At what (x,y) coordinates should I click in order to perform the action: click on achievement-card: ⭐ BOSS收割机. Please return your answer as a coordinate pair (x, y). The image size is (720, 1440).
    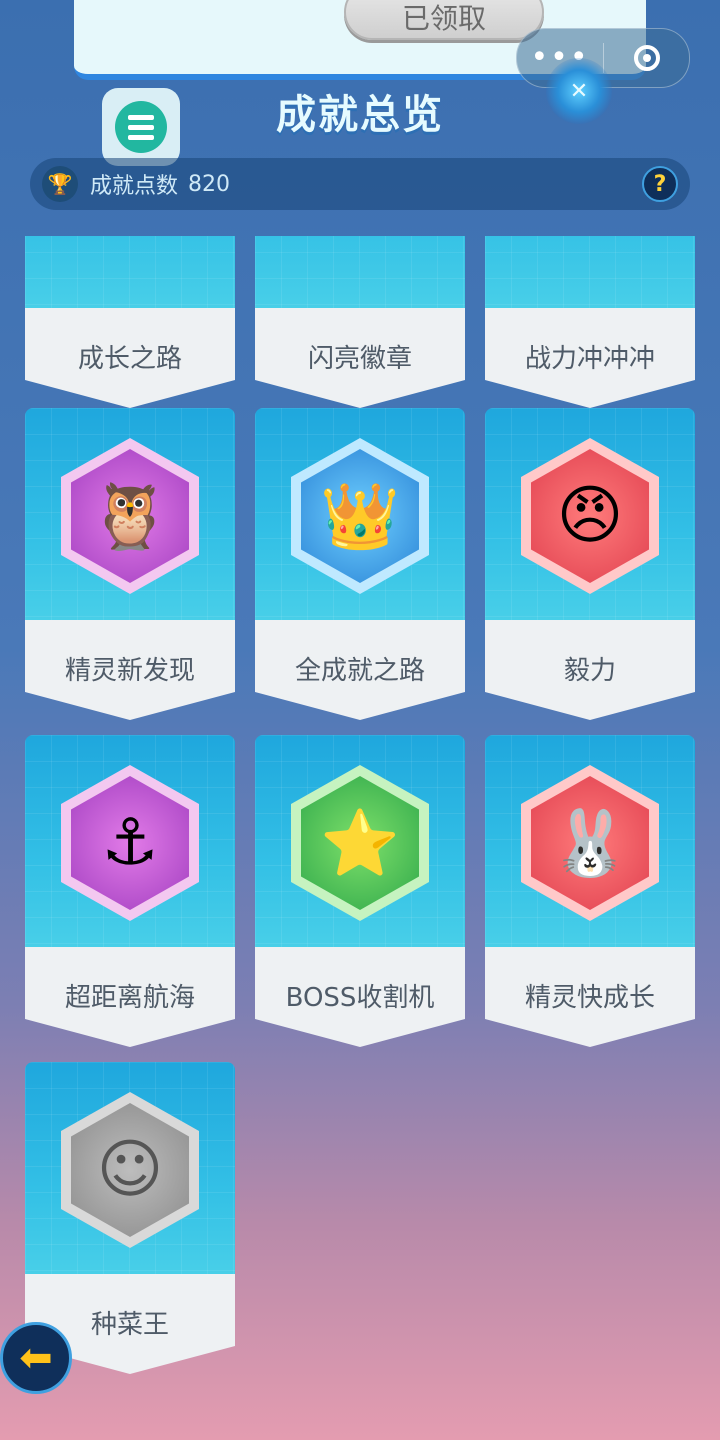
    Looking at the image, I should click on (360, 891).